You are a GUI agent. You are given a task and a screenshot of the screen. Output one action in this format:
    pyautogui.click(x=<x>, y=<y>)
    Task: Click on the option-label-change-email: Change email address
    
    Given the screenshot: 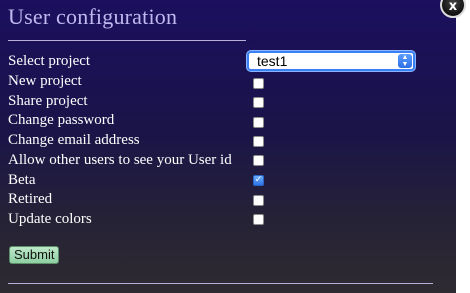 What is the action you would take?
    pyautogui.click(x=74, y=140)
    